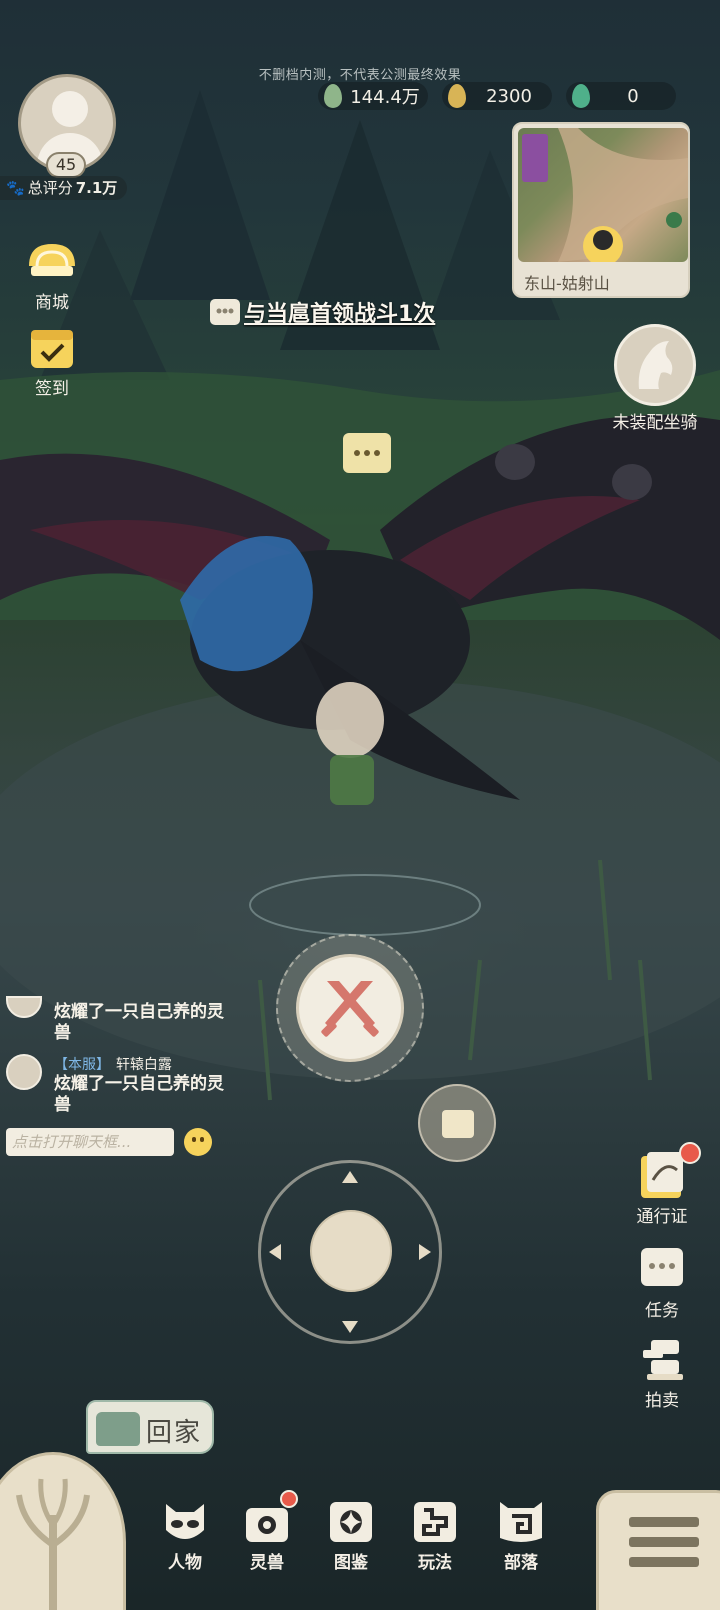 Image resolution: width=720 pixels, height=1610 pixels. I want to click on nav-codex: 图鉴, so click(351, 1535).